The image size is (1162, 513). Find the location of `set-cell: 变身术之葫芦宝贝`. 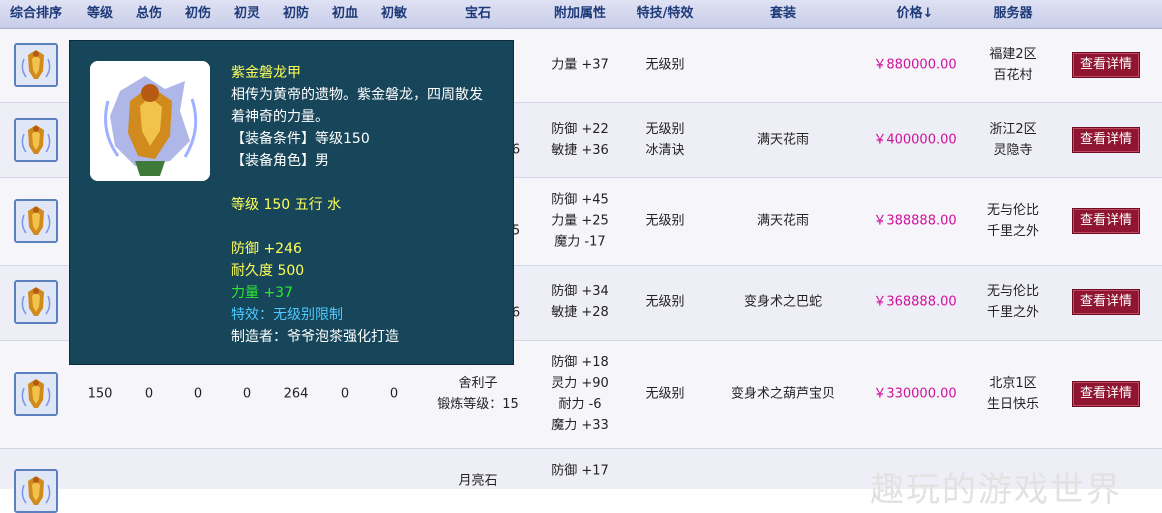

set-cell: 变身术之葫芦宝贝 is located at coordinates (783, 394).